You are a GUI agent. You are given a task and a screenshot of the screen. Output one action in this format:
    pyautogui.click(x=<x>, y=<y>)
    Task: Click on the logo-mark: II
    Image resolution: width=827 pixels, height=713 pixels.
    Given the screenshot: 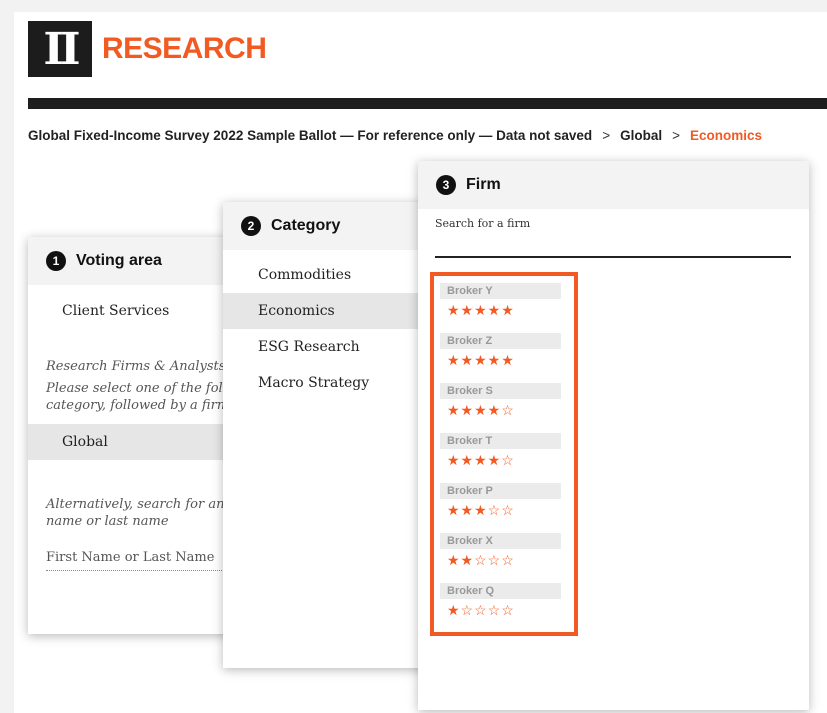 What is the action you would take?
    pyautogui.click(x=60, y=49)
    